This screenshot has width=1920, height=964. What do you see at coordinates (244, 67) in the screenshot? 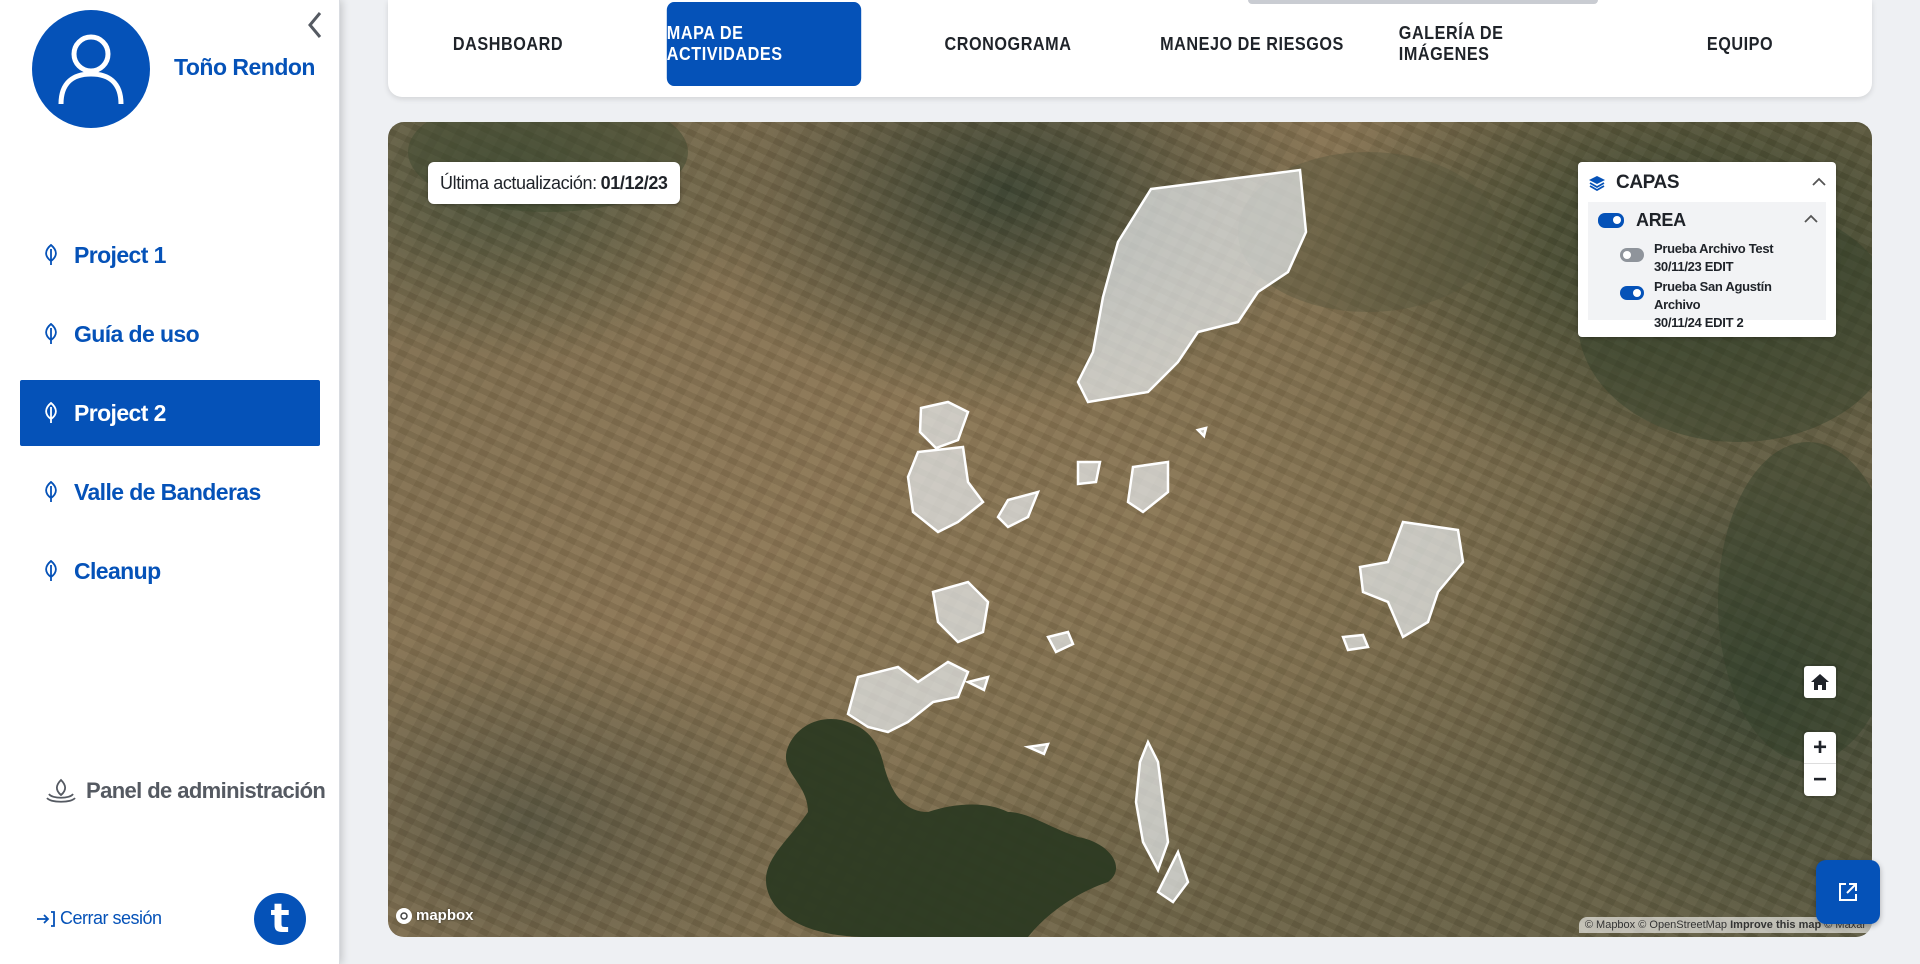
I see `user-name: Toño Rendon` at bounding box center [244, 67].